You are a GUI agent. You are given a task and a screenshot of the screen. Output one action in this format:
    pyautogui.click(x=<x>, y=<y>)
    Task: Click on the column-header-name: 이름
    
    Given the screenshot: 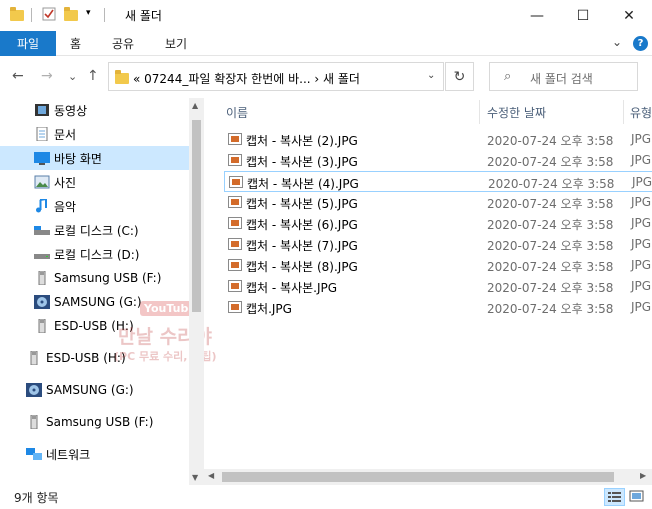 What is the action you would take?
    pyautogui.click(x=237, y=112)
    